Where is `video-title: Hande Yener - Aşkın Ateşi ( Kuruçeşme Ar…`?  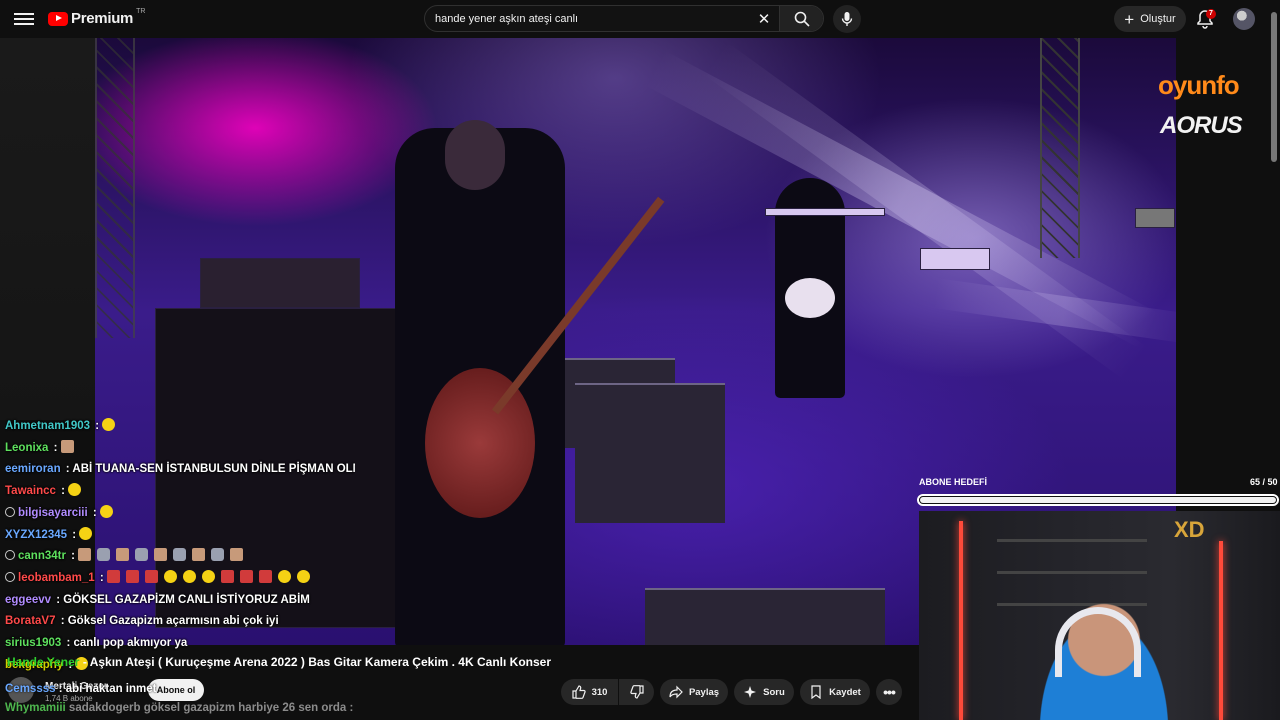 video-title: Hande Yener - Aşkın Ateşi ( Kuruçeşme Ar… is located at coordinates (279, 662).